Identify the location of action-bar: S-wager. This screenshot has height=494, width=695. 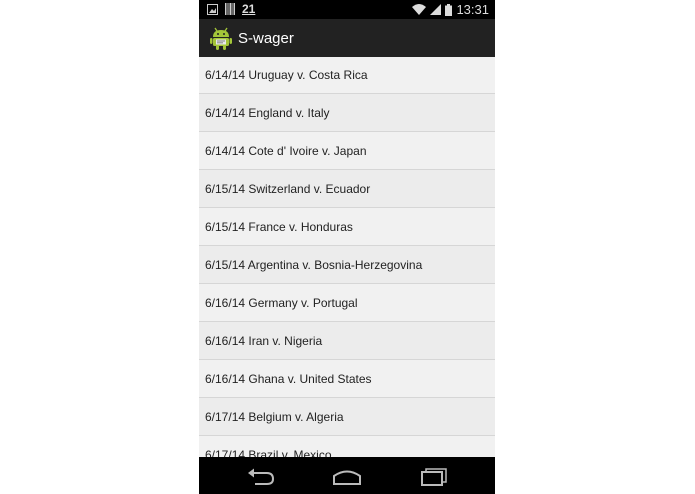
(347, 38).